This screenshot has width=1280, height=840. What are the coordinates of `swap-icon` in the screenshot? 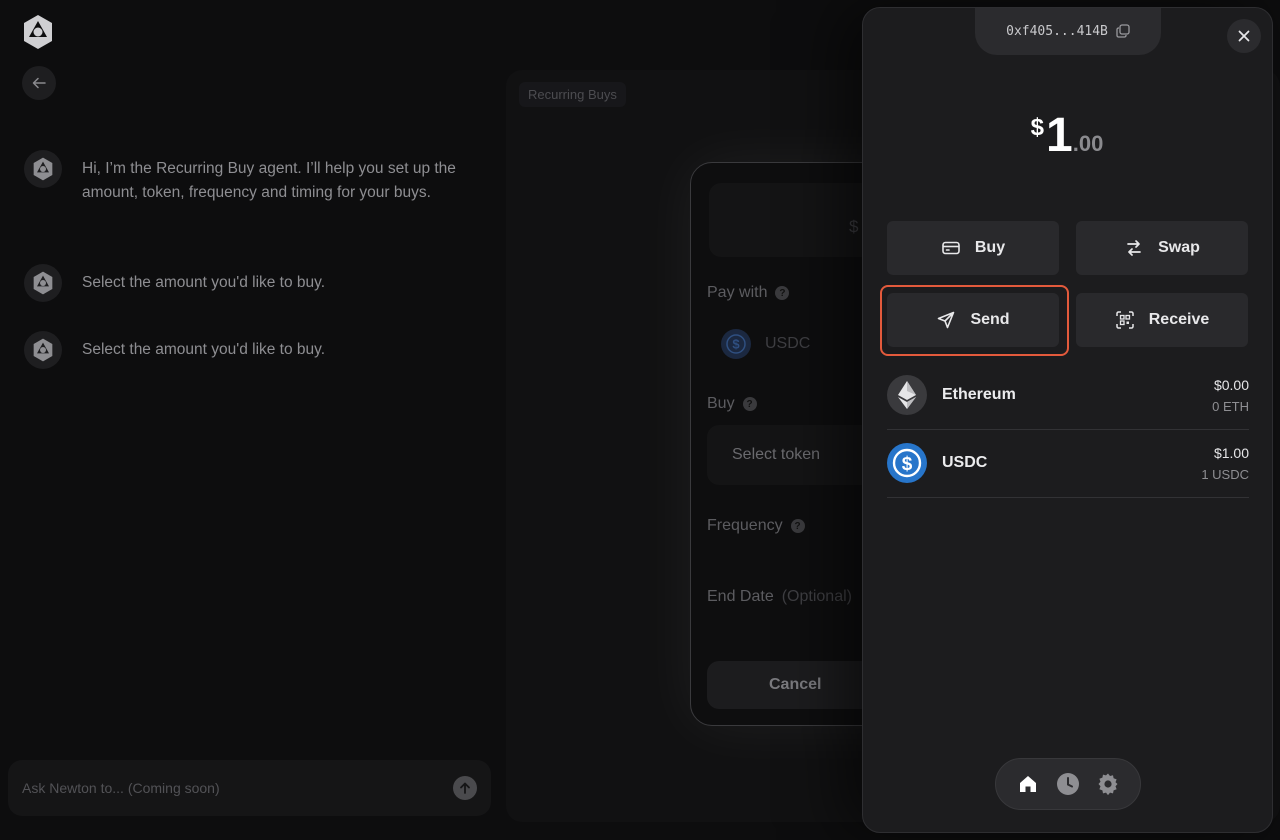 It's located at (1134, 248).